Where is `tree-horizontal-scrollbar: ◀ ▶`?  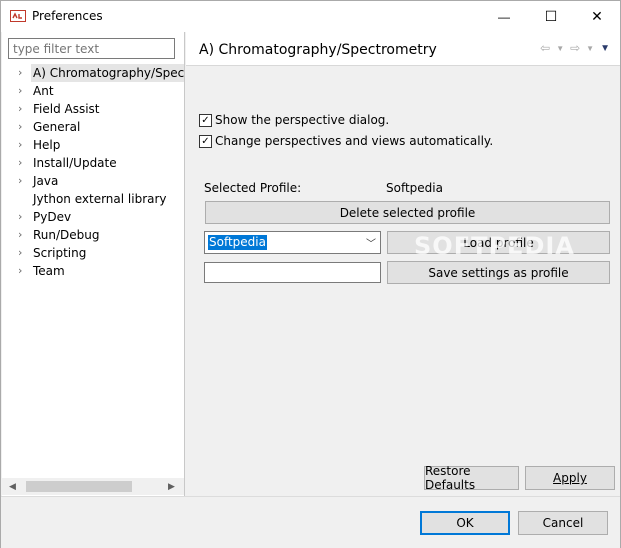
tree-horizontal-scrollbar: ◀ ▶ is located at coordinates (93, 486).